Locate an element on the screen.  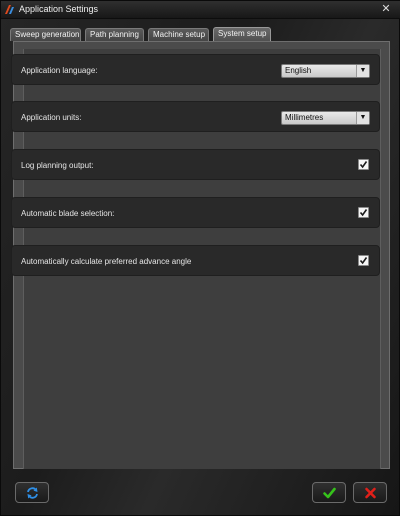
auto-advance-angle-checkbox is located at coordinates (363, 260).